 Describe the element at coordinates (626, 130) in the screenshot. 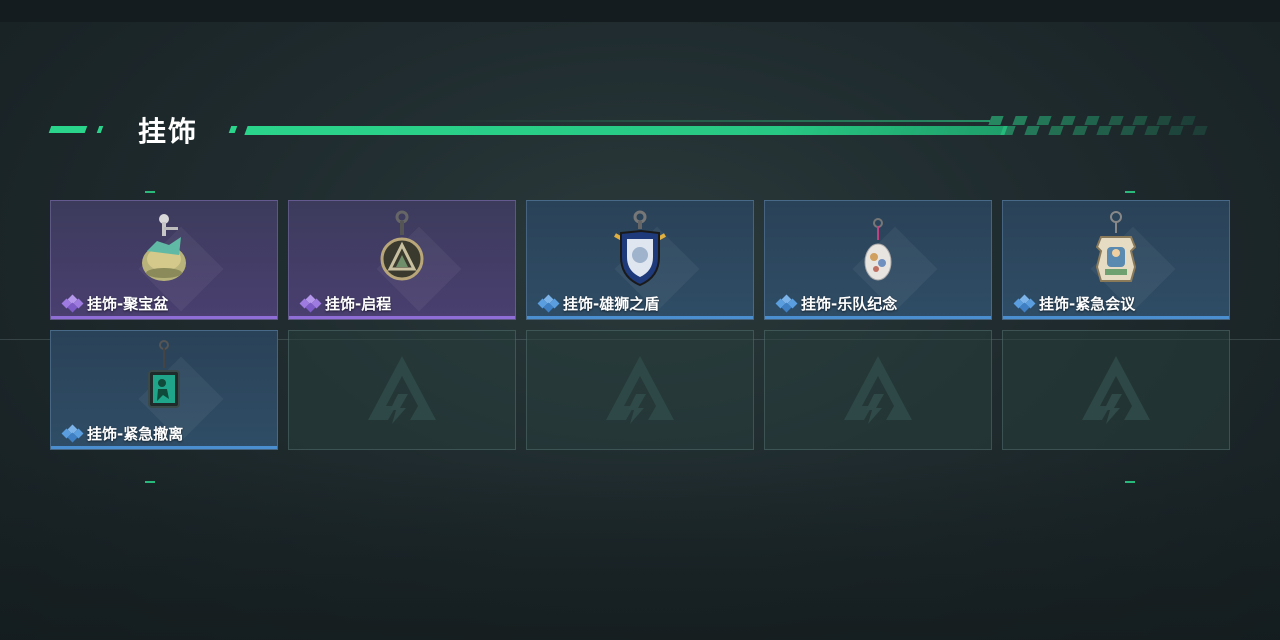

I see `header-accent-line` at that location.